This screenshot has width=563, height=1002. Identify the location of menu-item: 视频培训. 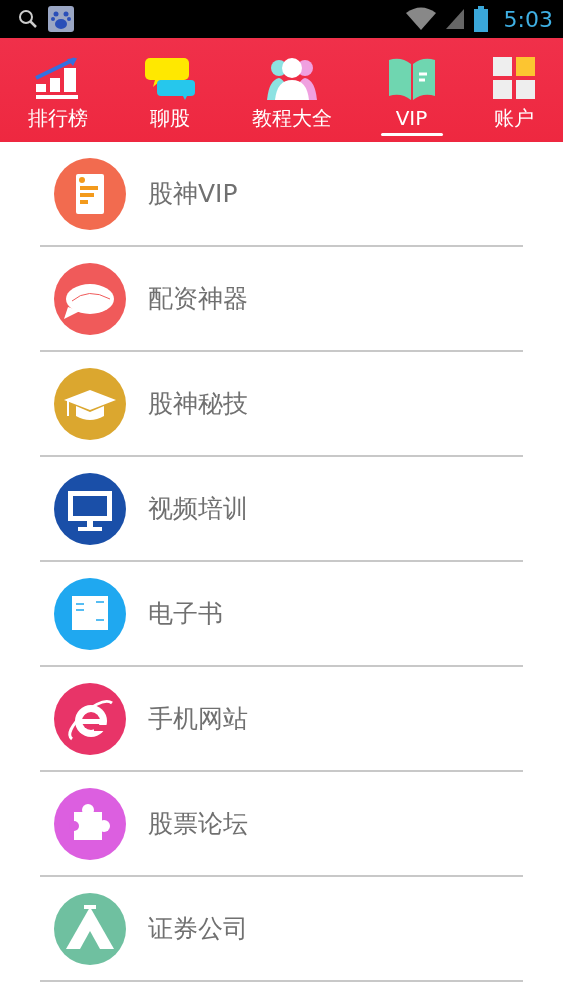
(281, 509).